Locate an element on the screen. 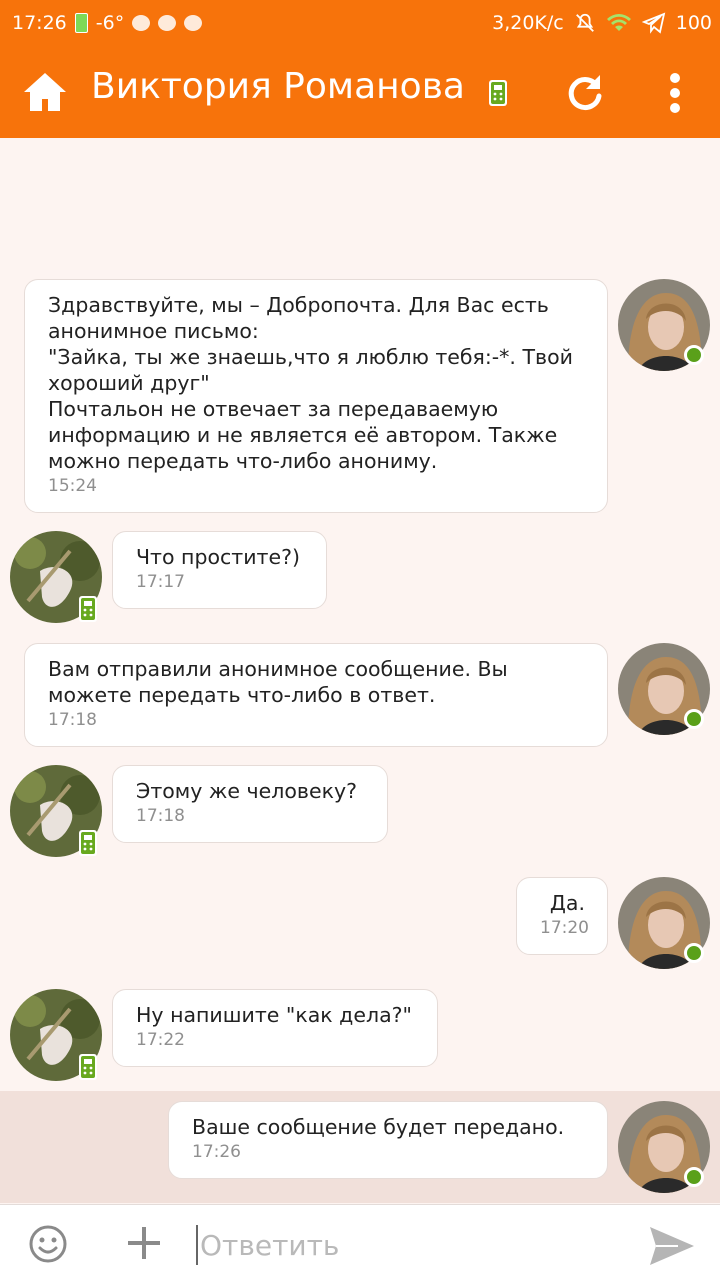  status-time: 17:26 is located at coordinates (39, 23).